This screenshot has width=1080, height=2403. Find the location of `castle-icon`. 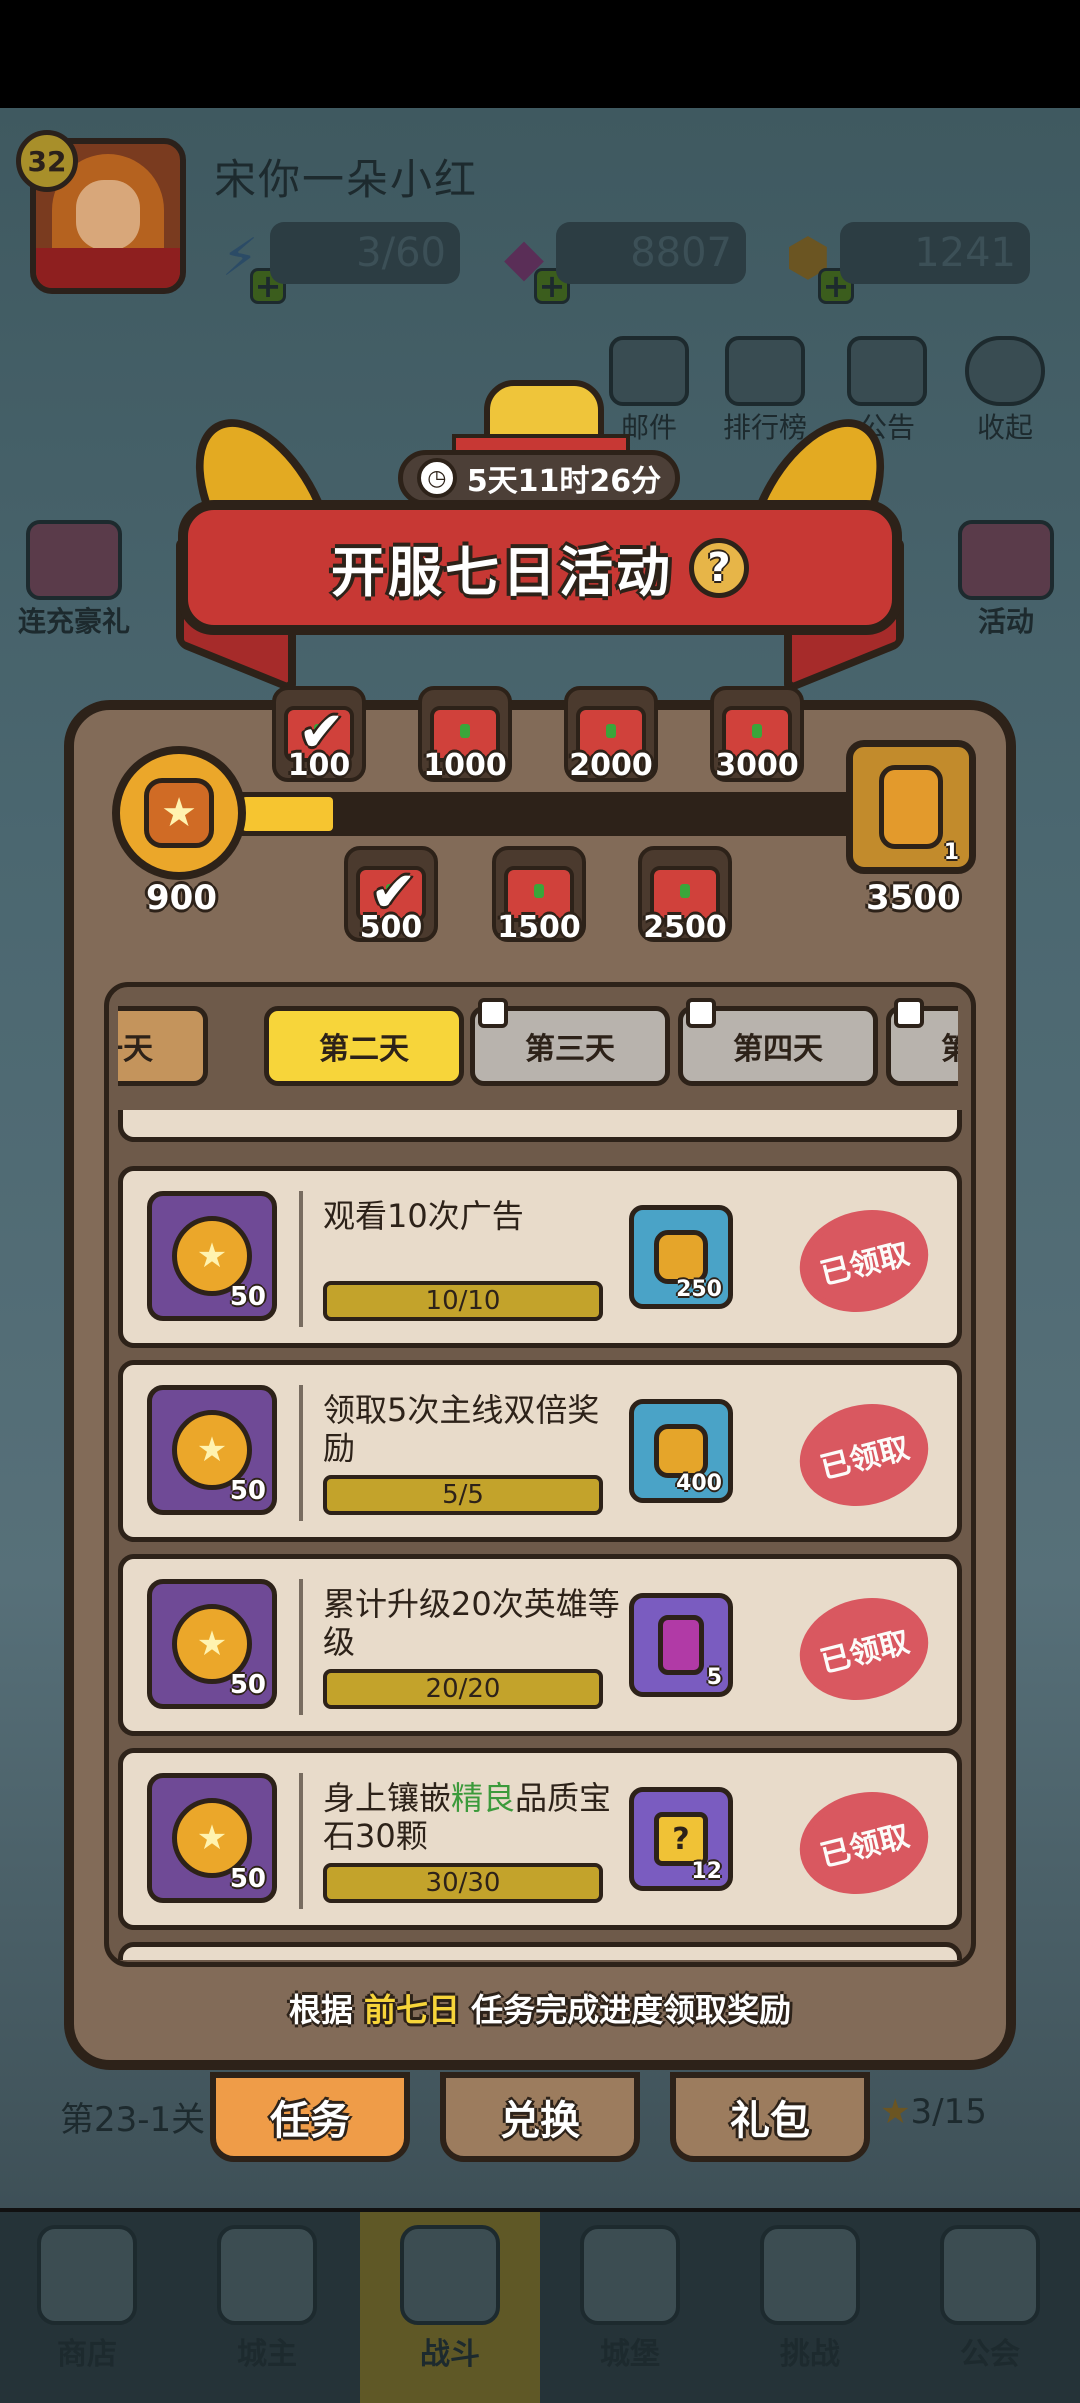

castle-icon is located at coordinates (630, 2275).